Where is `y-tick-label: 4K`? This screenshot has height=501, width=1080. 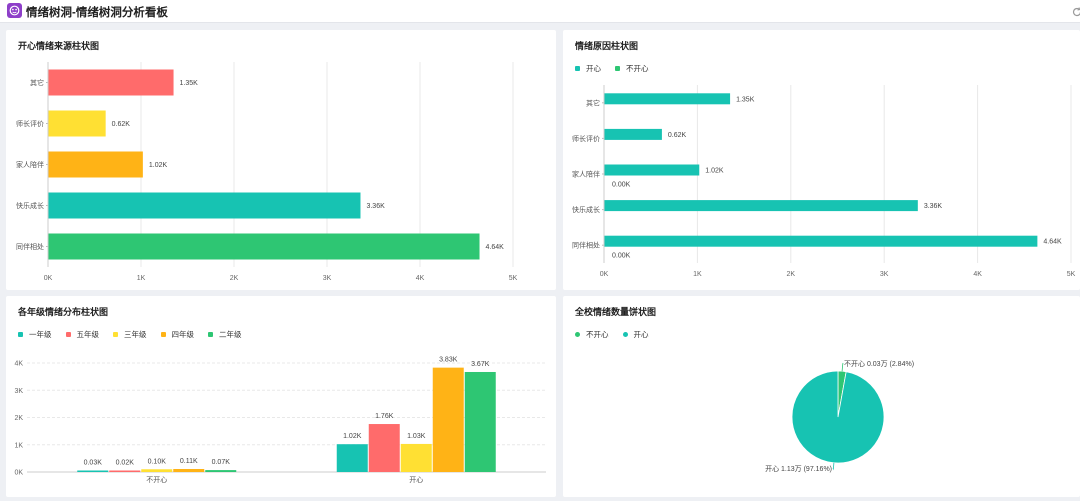
y-tick-label: 4K is located at coordinates (18, 364).